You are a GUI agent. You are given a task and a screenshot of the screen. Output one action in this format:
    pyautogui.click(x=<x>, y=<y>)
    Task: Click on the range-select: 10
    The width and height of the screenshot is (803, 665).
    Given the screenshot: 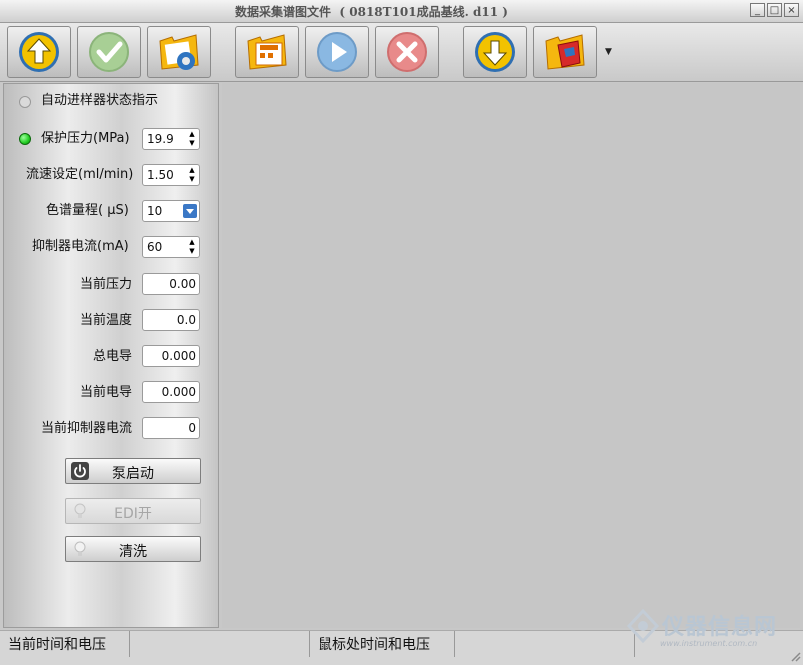 What is the action you would take?
    pyautogui.click(x=171, y=211)
    